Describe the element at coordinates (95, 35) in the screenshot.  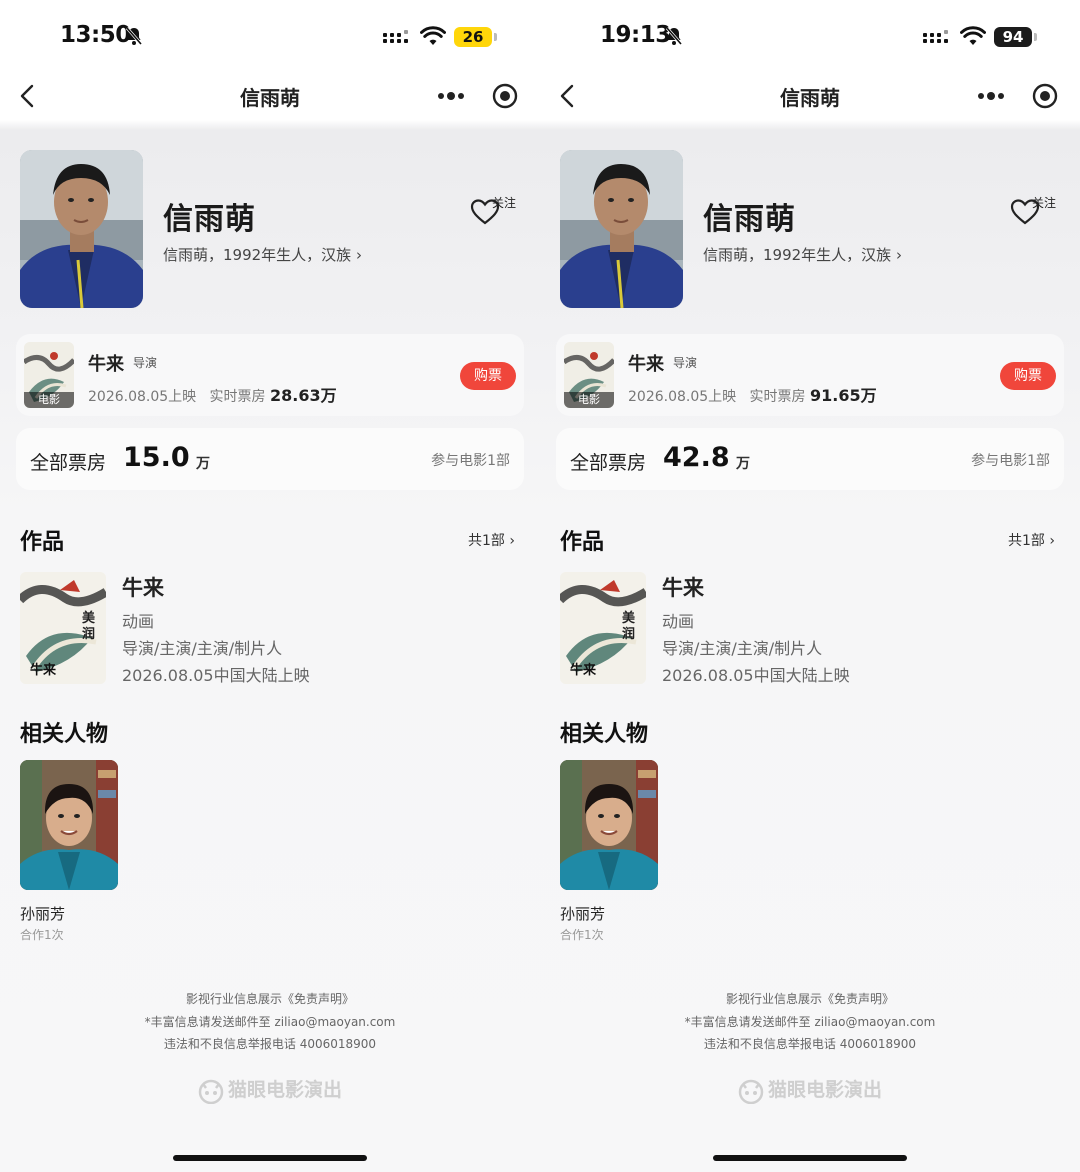
I see `status-time: 13:50` at that location.